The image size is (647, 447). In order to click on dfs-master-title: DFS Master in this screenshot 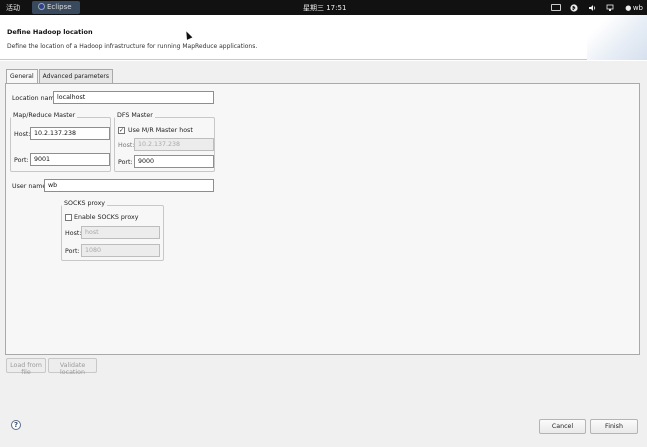, I will do `click(135, 115)`.